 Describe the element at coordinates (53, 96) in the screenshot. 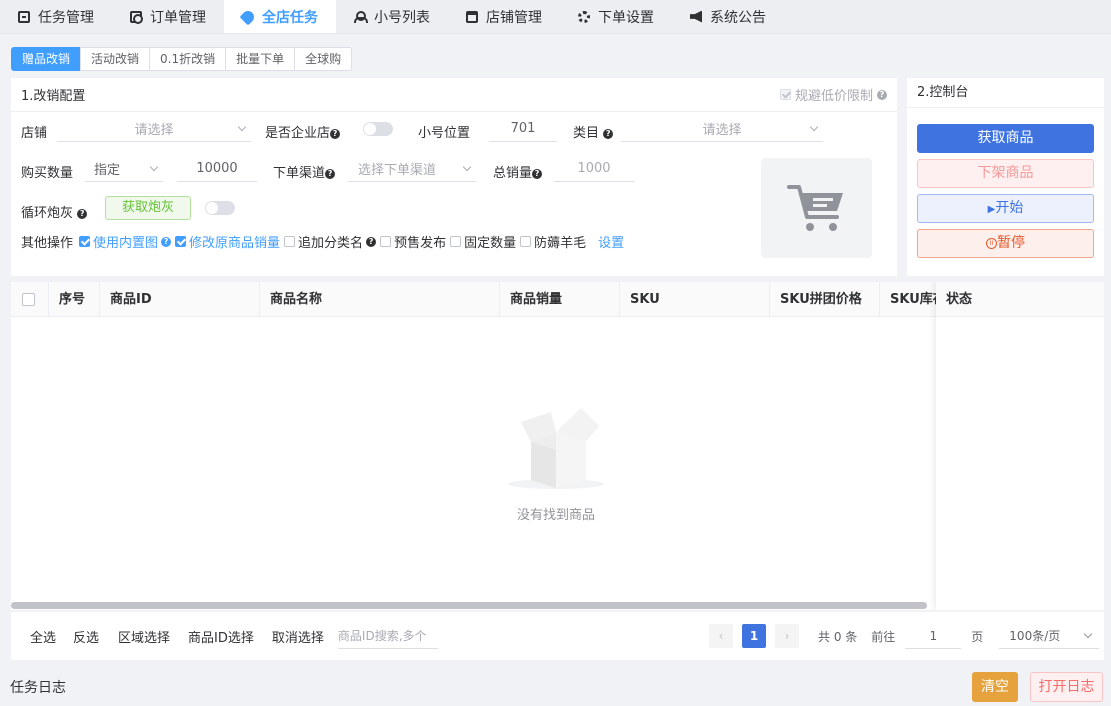

I see `config-title: 1.改销配置` at that location.